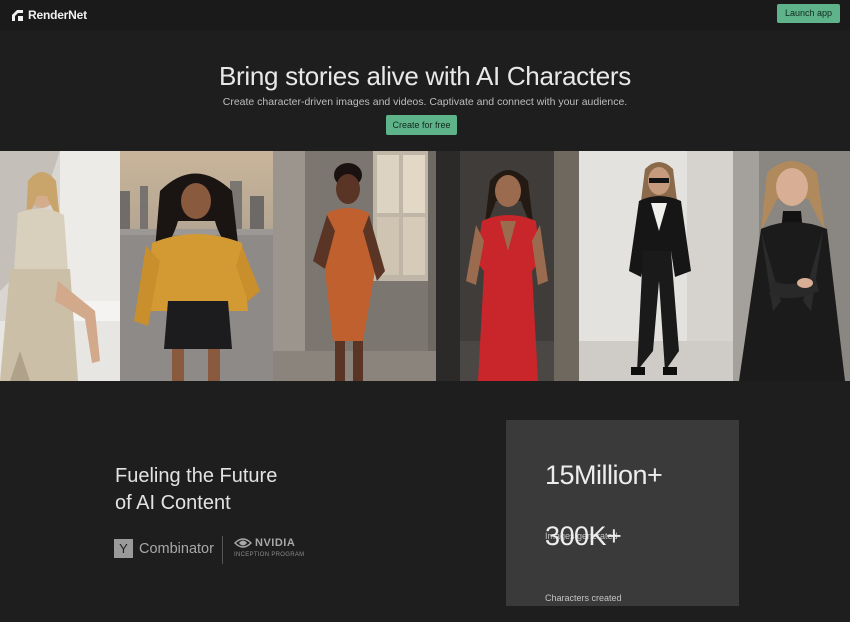 This screenshot has height=622, width=850. What do you see at coordinates (225, 490) in the screenshot?
I see `section-title: Fueling the Future of AI Content` at bounding box center [225, 490].